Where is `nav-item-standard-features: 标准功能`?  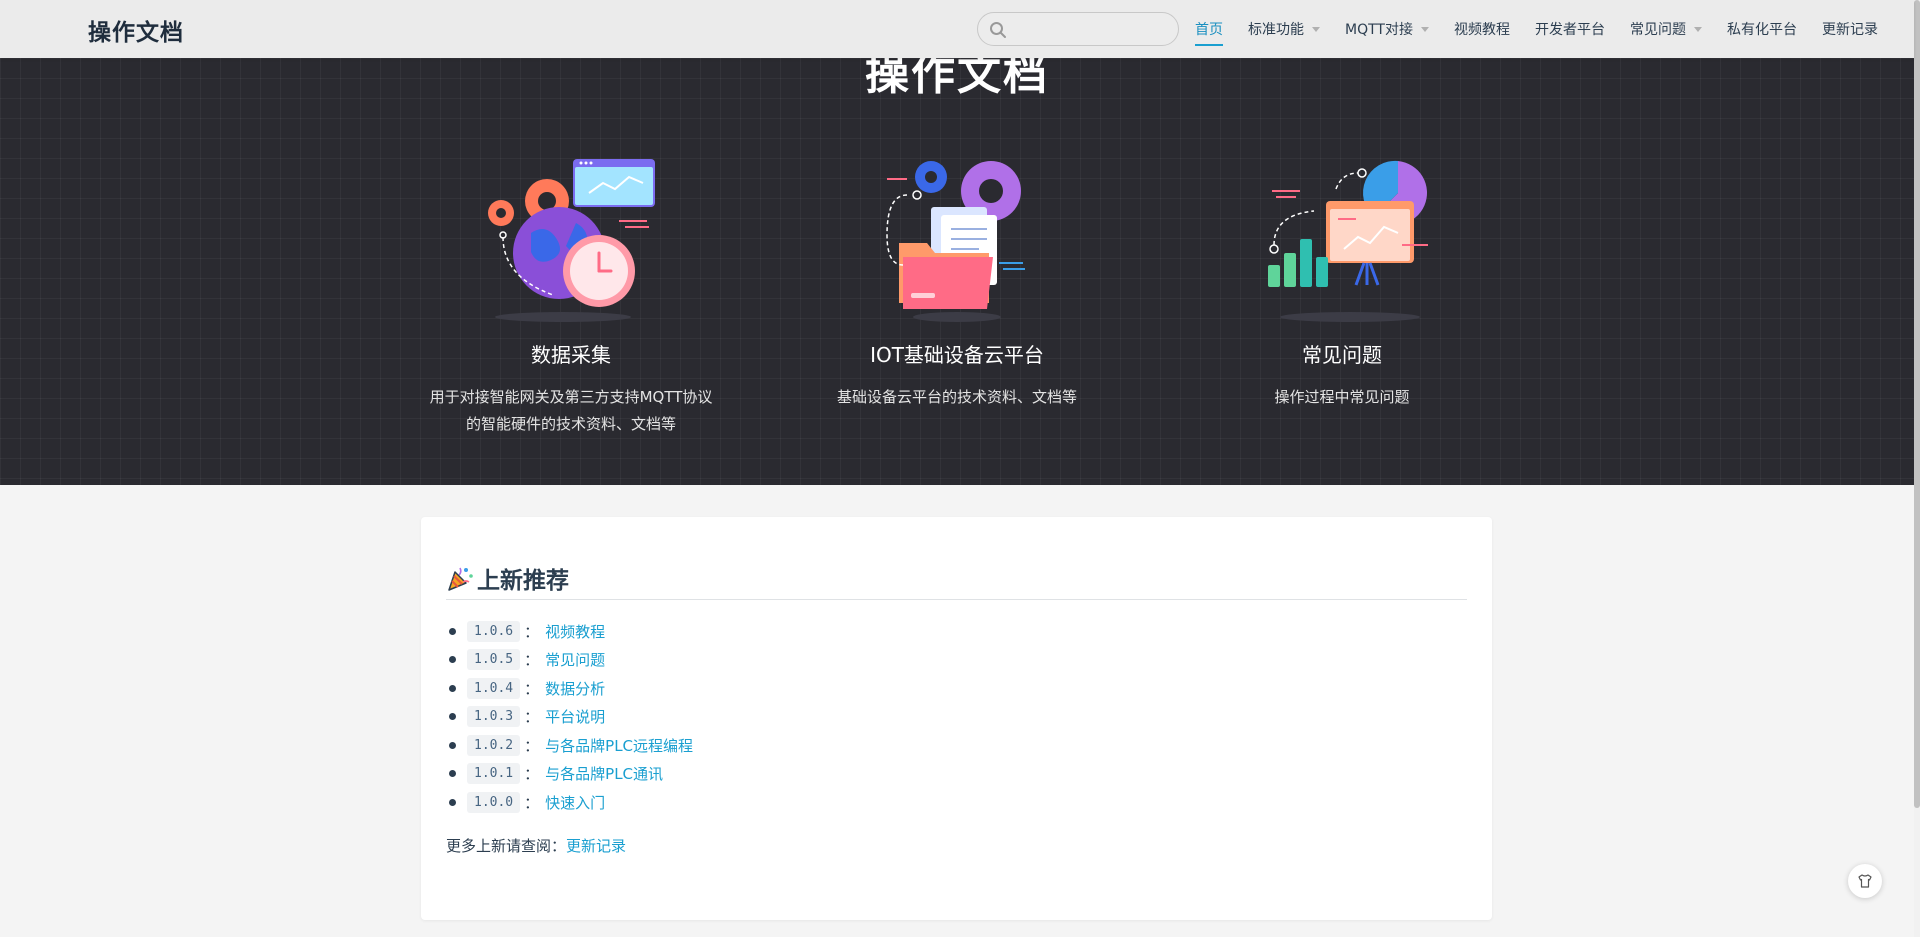
nav-item-standard-features: 标准功能 is located at coordinates (1284, 29).